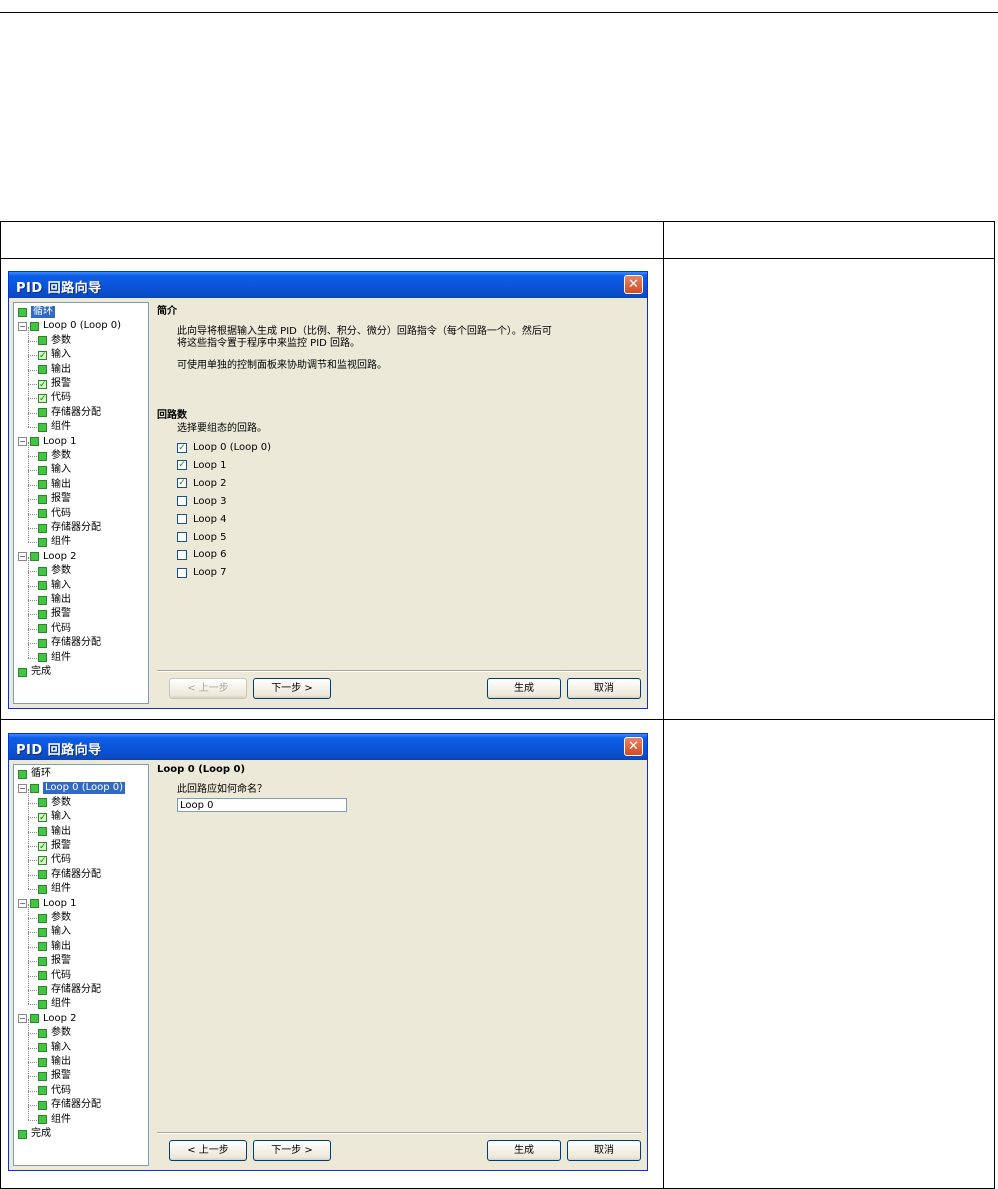 This screenshot has height=1189, width=998. What do you see at coordinates (202, 519) in the screenshot?
I see `loop-checkbox-row: Loop 4` at bounding box center [202, 519].